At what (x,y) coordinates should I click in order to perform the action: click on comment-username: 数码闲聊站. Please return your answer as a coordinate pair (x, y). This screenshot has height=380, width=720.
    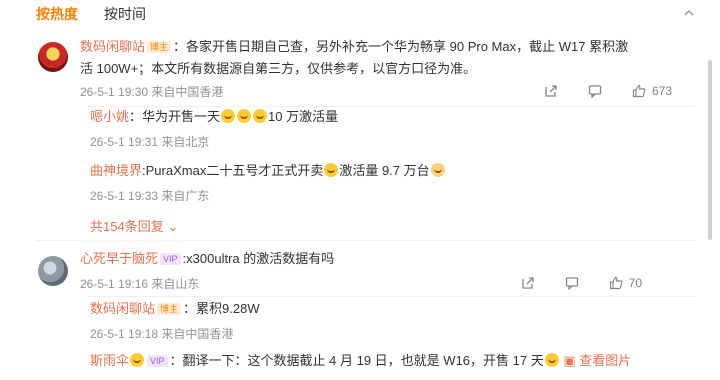
    Looking at the image, I should click on (112, 46).